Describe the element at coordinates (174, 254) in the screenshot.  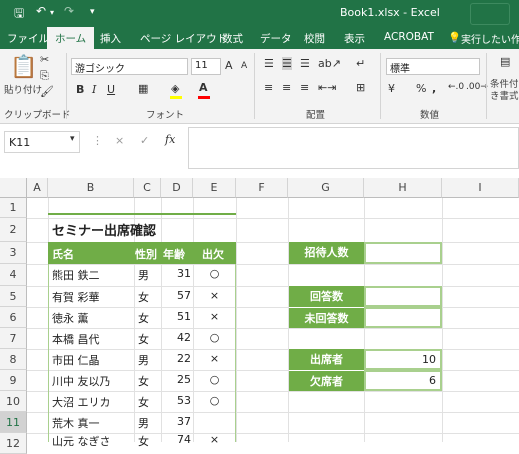
I see `header-age: 年齢` at that location.